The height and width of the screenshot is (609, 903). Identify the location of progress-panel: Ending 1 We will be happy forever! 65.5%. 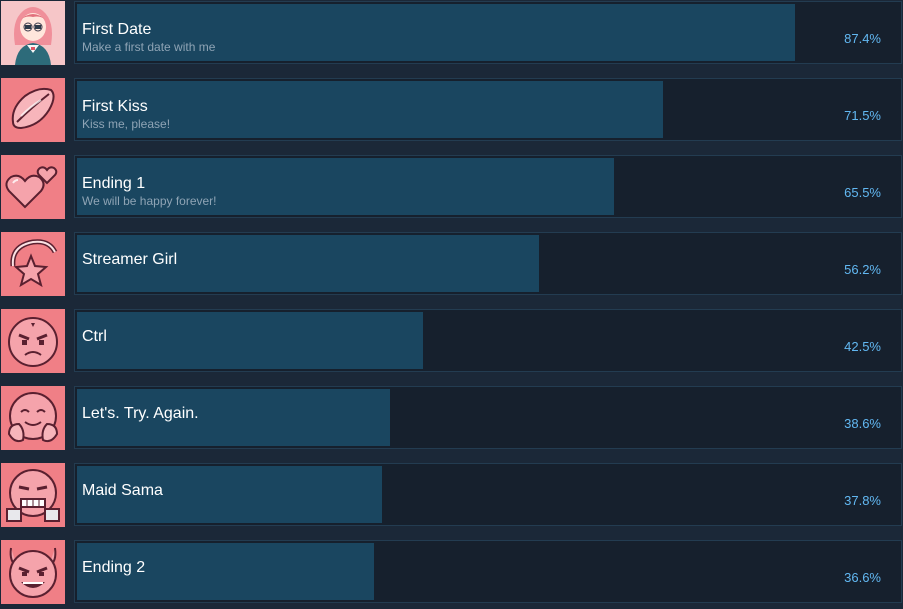
(488, 186).